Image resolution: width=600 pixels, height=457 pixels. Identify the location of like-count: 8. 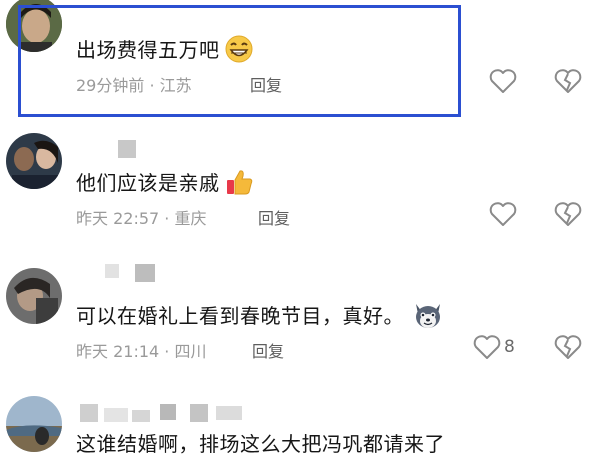
(509, 347).